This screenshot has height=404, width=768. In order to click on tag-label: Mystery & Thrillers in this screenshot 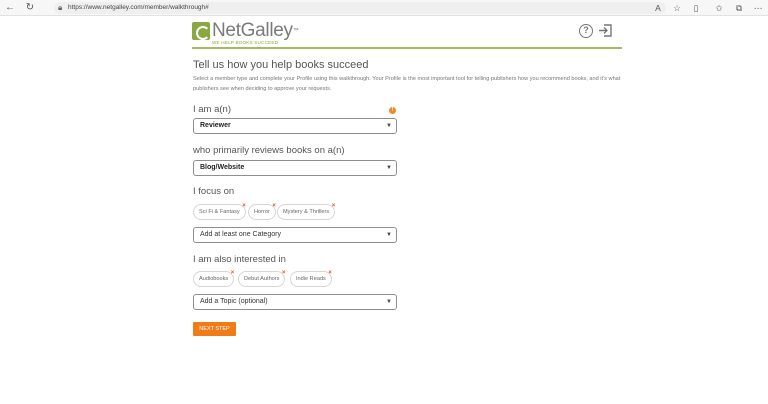, I will do `click(306, 212)`.